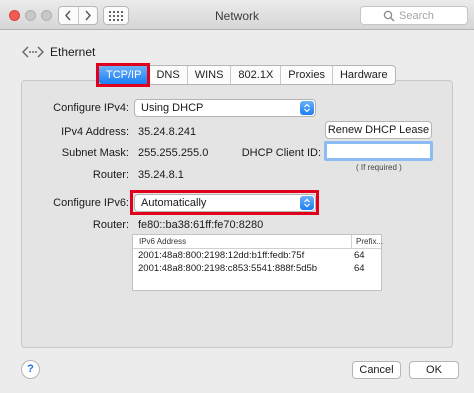 The image size is (474, 393). What do you see at coordinates (225, 203) in the screenshot?
I see `configure-ipv6-select: Automatically` at bounding box center [225, 203].